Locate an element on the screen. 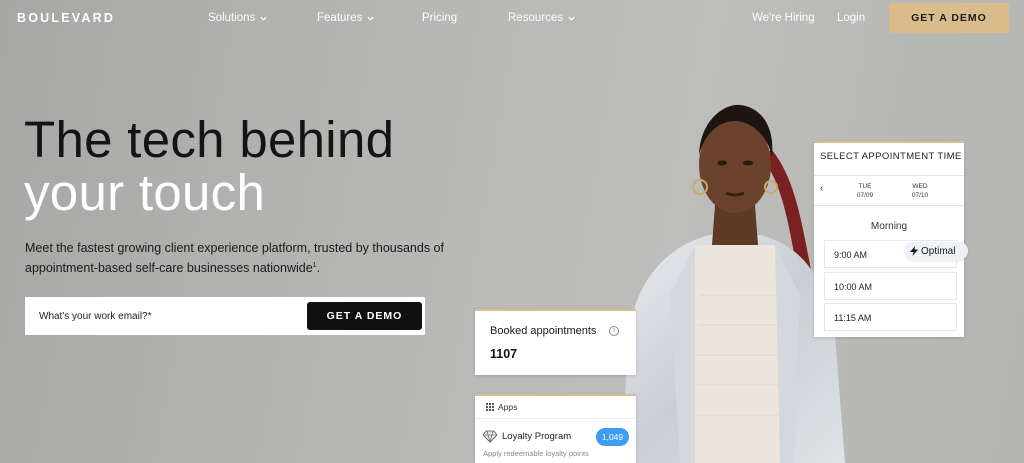 This screenshot has height=463, width=1024. day-date: 07/10 is located at coordinates (920, 195).